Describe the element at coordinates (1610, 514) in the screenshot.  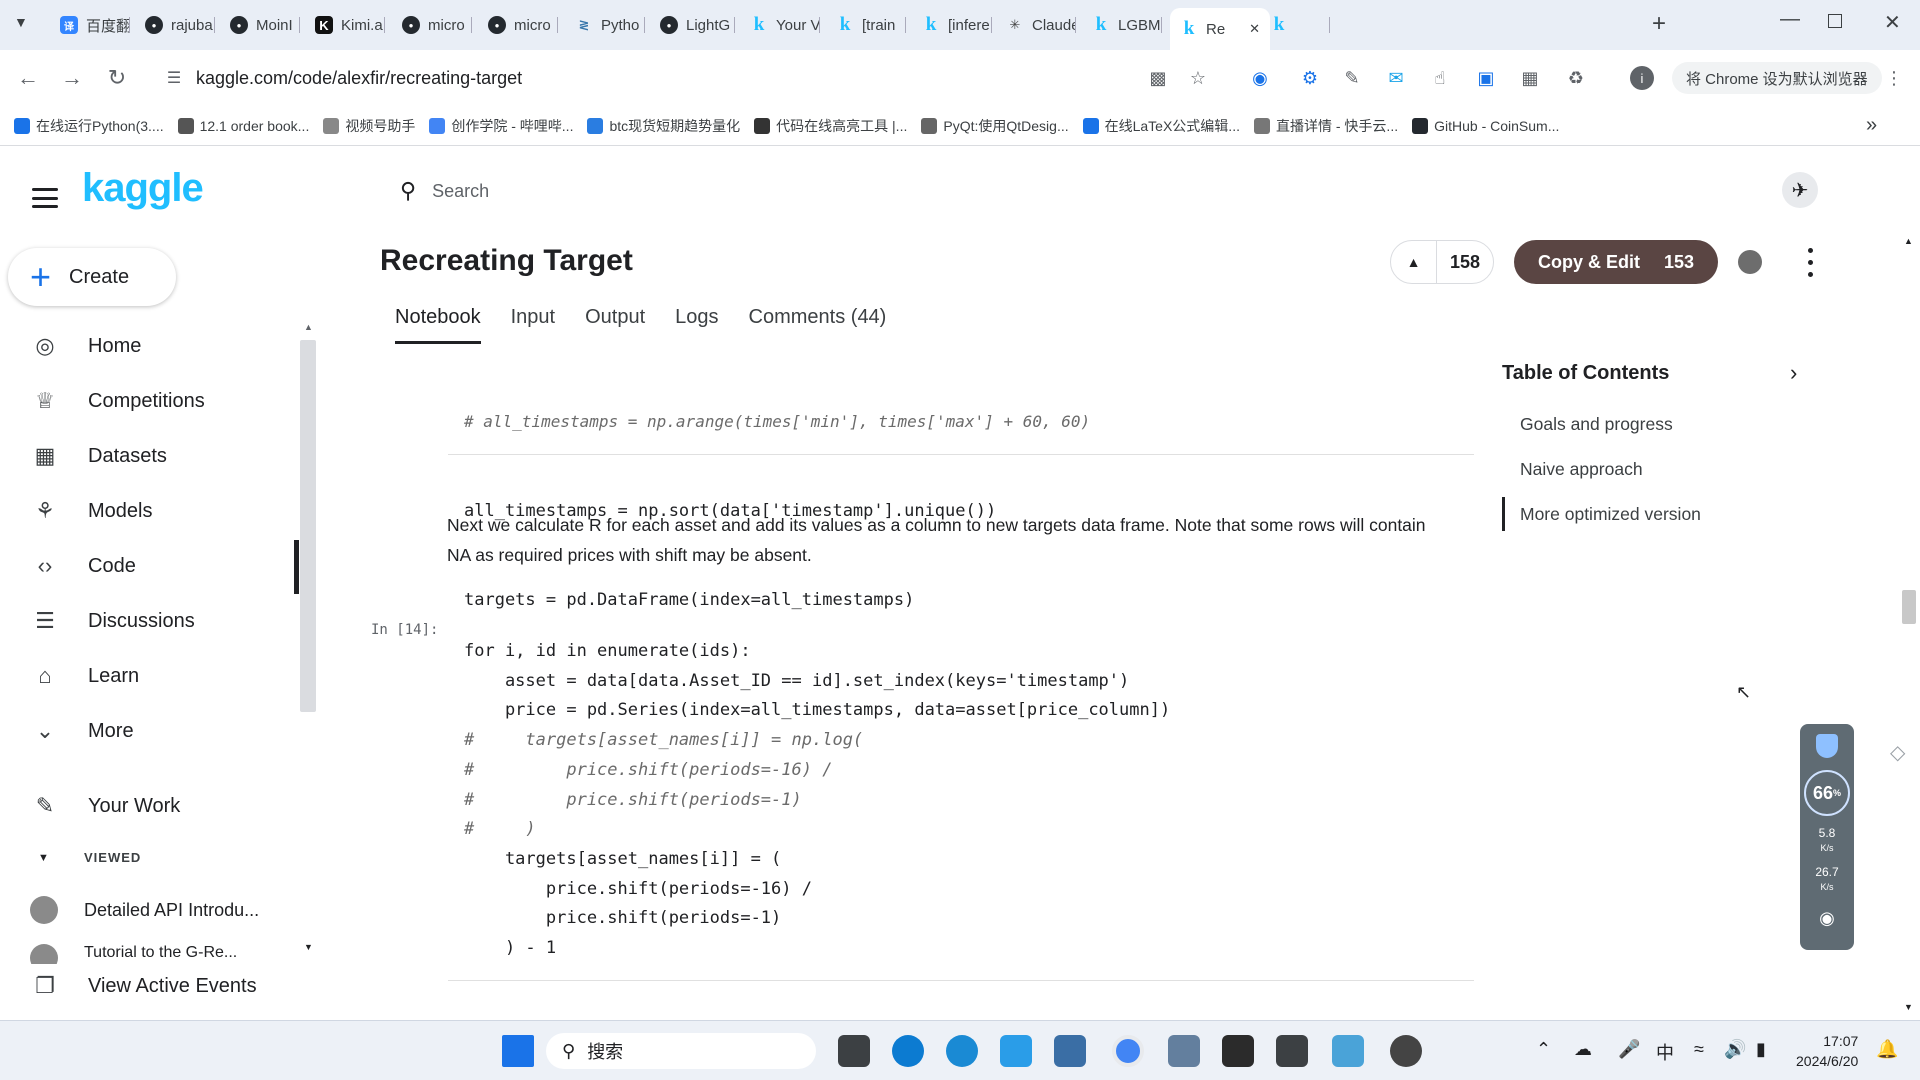
I see `toc-item-active: More optimized version` at that location.